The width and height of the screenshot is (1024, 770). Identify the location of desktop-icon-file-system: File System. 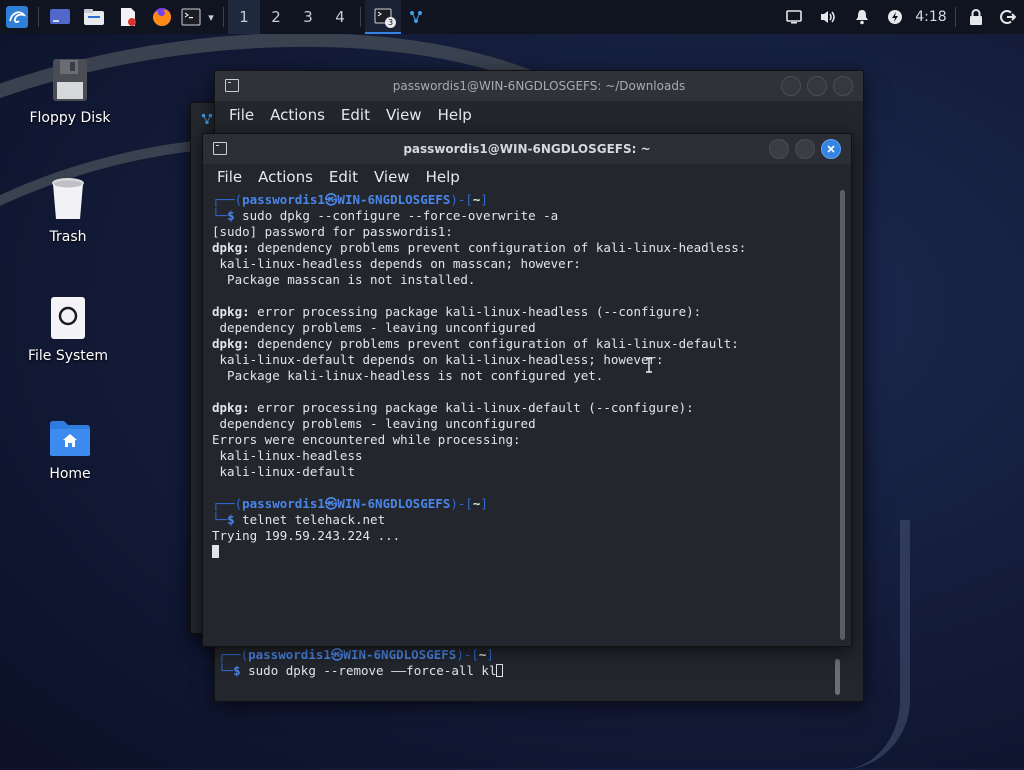
(68, 330).